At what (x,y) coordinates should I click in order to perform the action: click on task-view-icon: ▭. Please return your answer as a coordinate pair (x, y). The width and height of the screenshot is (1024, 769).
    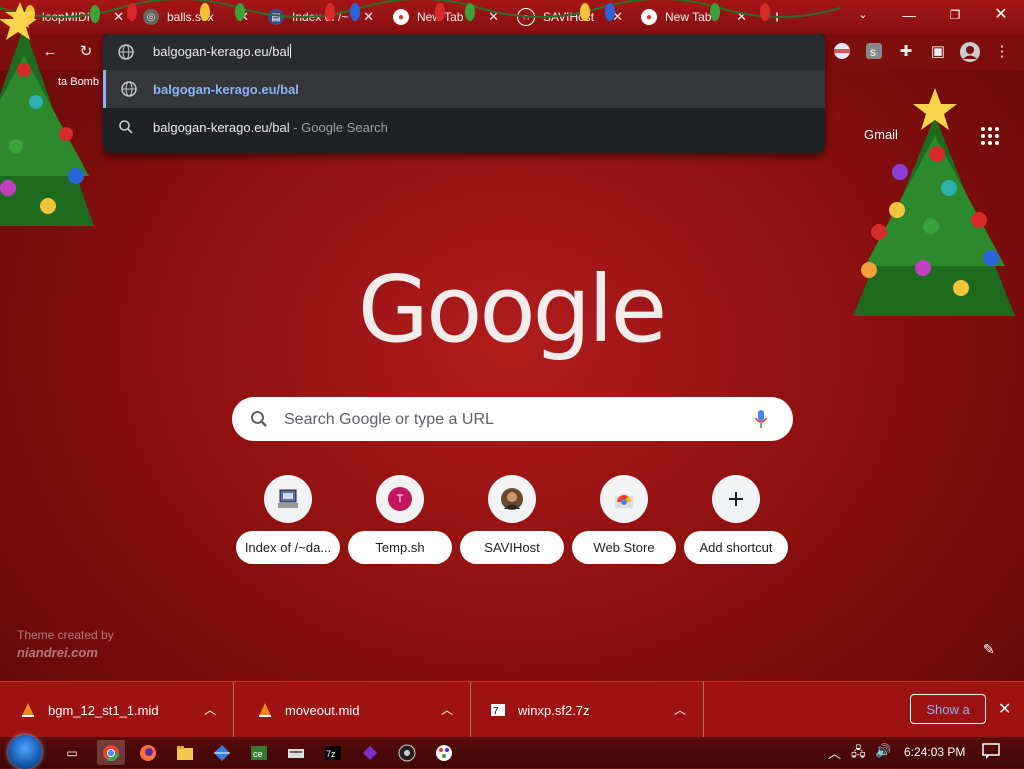
    Looking at the image, I should click on (72, 752).